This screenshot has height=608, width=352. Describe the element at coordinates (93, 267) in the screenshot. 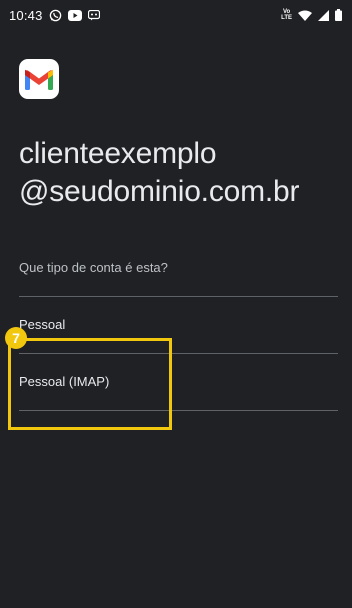

I see `account-type-question: Que tipo de conta é esta?` at that location.